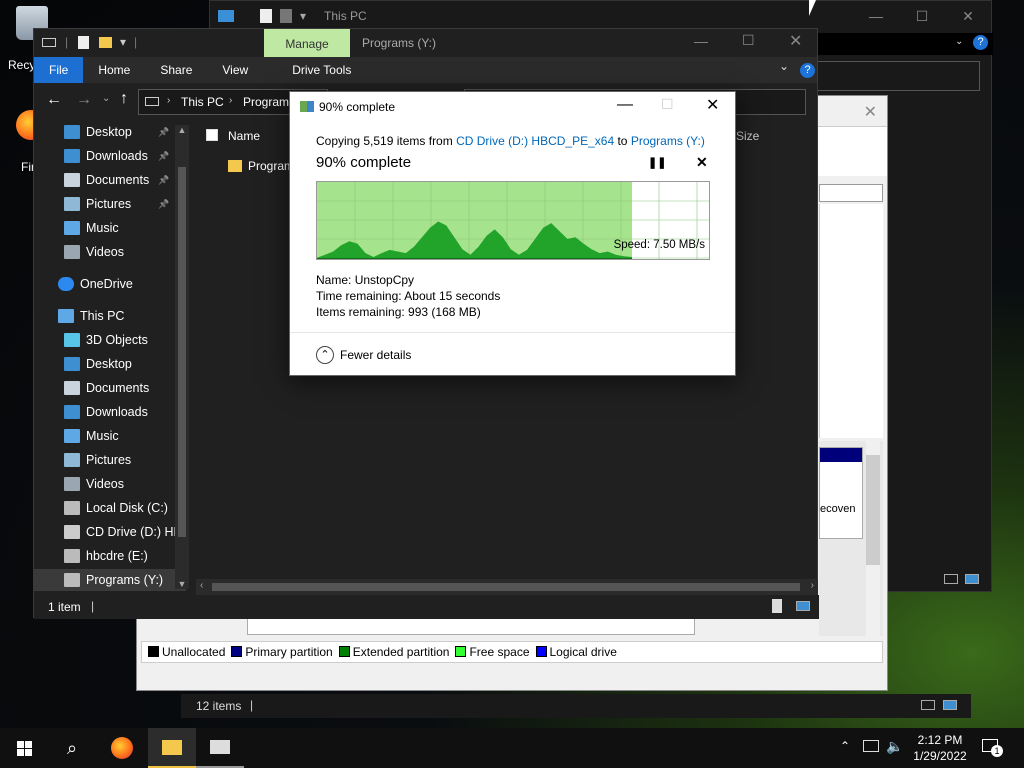 This screenshot has height=768, width=1024. What do you see at coordinates (513, 220) in the screenshot?
I see `speed-graph: Speed: 7.50 MB/s` at bounding box center [513, 220].